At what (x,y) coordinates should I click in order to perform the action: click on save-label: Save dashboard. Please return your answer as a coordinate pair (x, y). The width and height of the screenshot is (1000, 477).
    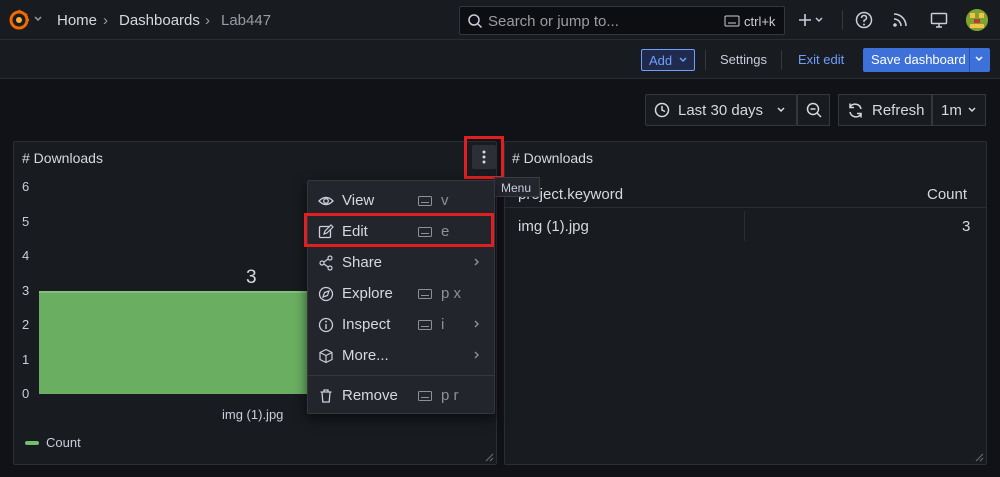
    Looking at the image, I should click on (918, 59).